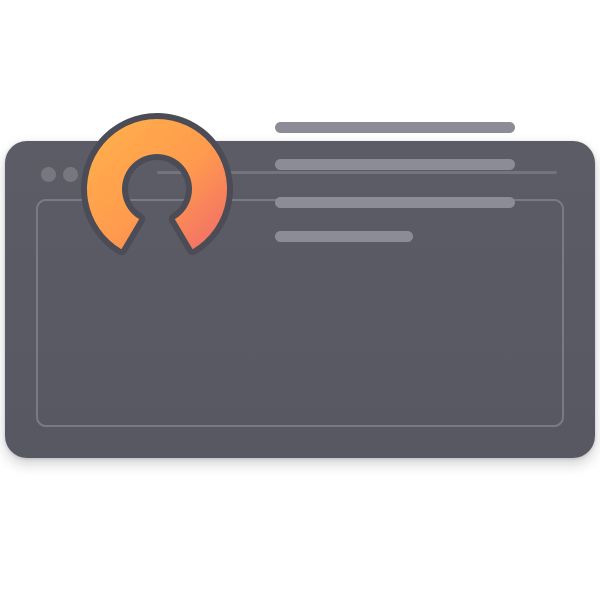  What do you see at coordinates (157, 184) in the screenshot?
I see `gauge-icon` at bounding box center [157, 184].